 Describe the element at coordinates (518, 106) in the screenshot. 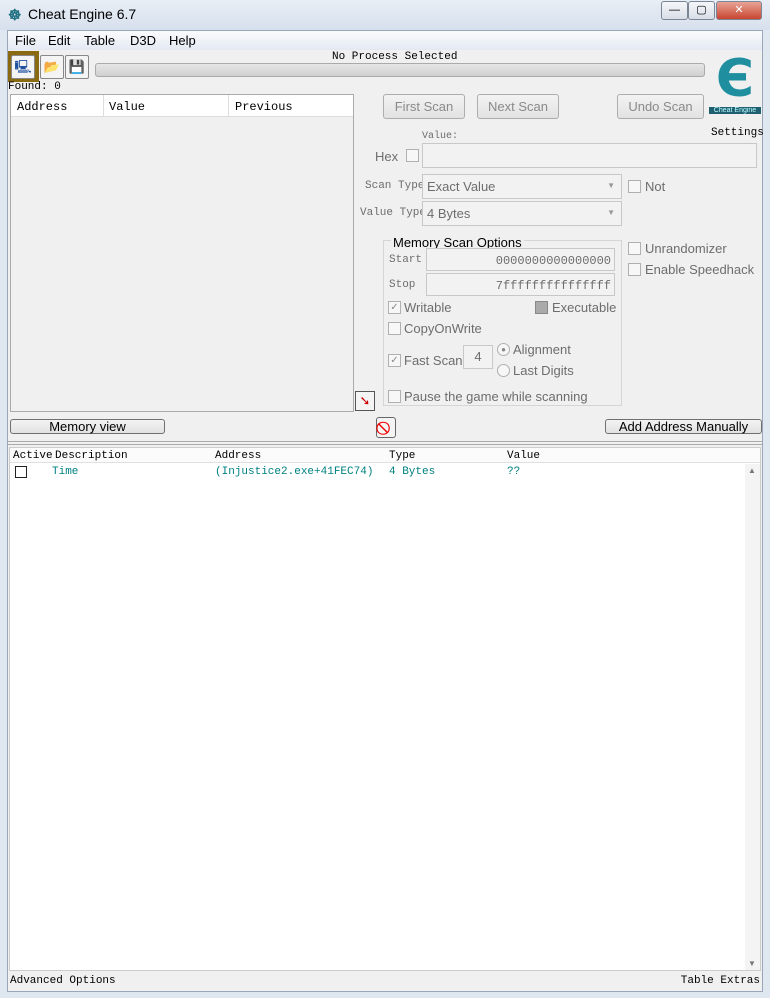

I see `next-scan-button: Next Scan` at that location.